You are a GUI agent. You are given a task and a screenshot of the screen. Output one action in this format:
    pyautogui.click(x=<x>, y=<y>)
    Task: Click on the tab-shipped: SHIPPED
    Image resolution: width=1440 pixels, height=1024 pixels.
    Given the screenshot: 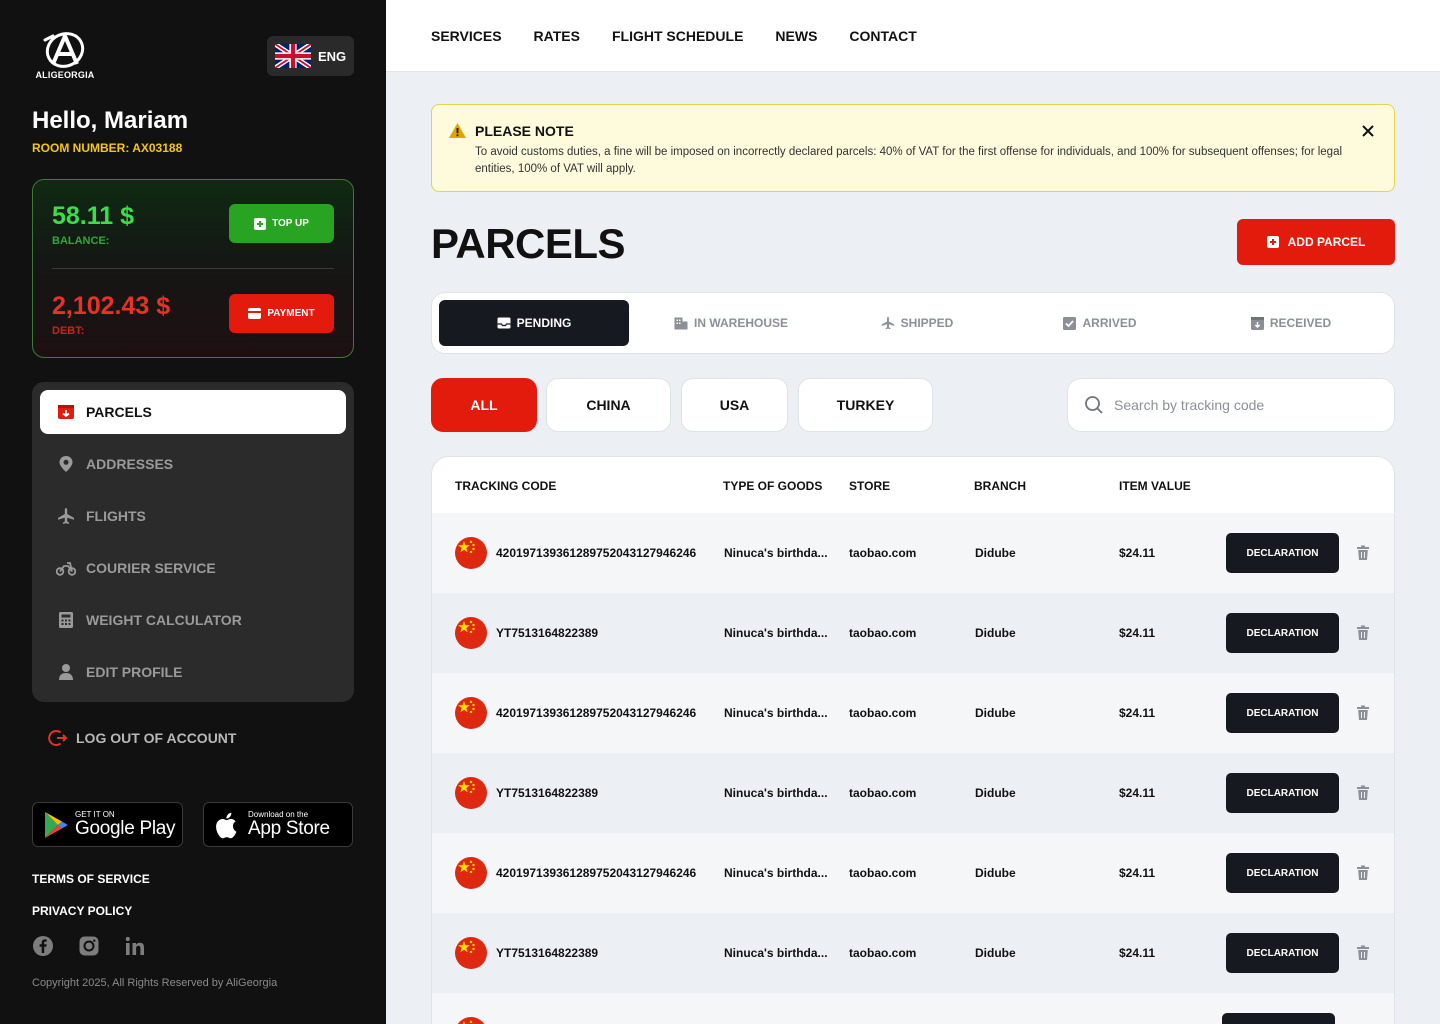 What is the action you would take?
    pyautogui.click(x=917, y=323)
    